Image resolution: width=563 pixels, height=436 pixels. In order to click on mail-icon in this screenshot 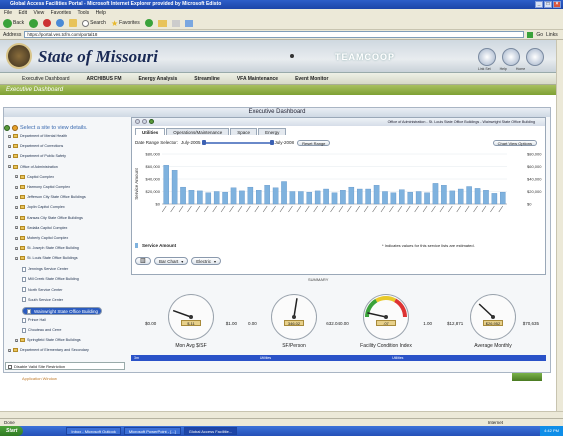, I will do `click(162, 23)`.